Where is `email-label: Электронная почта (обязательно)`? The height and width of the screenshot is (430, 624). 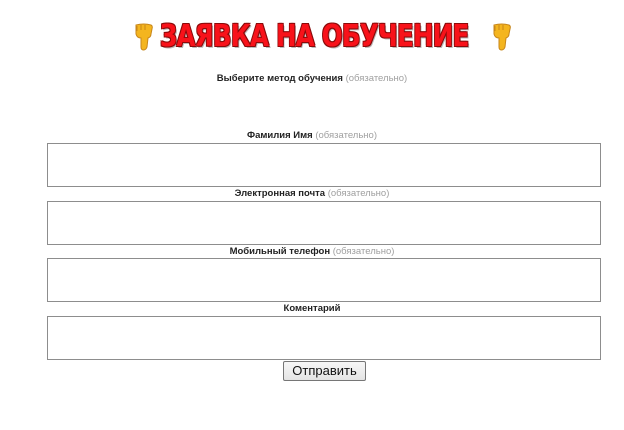
email-label: Электронная почта (обязательно) is located at coordinates (312, 194).